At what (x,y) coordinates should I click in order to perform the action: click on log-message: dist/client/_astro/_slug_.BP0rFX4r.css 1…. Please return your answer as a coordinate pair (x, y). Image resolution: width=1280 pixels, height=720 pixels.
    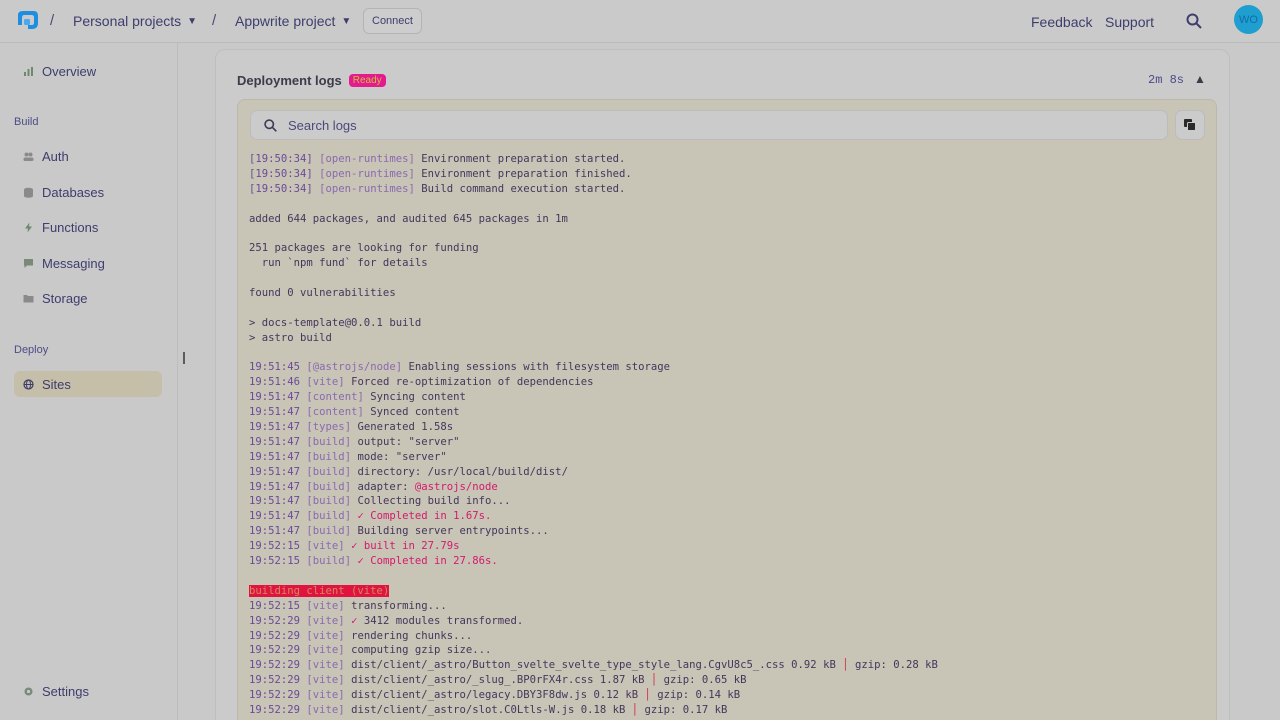
    Looking at the image, I should click on (501, 680).